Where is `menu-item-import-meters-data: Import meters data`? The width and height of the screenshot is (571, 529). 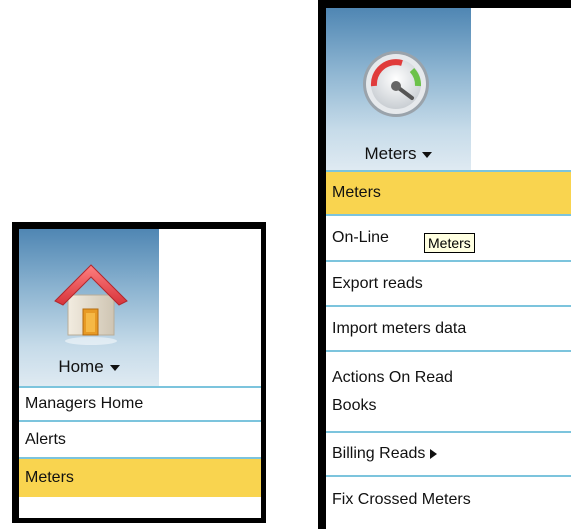
menu-item-import-meters-data: Import meters data is located at coordinates (448, 327).